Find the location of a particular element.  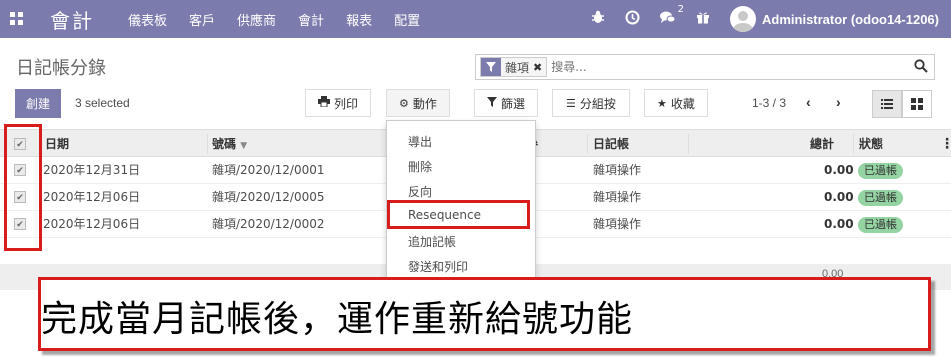

facet-value: 雜項 is located at coordinates (517, 67).